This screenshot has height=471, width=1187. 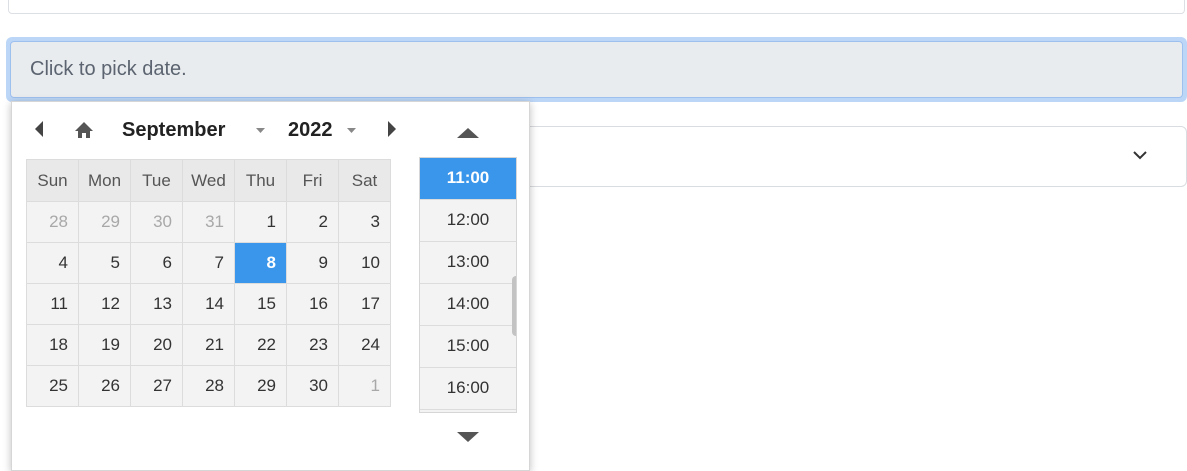 I want to click on calendar-week-row: 28 29 30 31 1 2 3, so click(x=208, y=222).